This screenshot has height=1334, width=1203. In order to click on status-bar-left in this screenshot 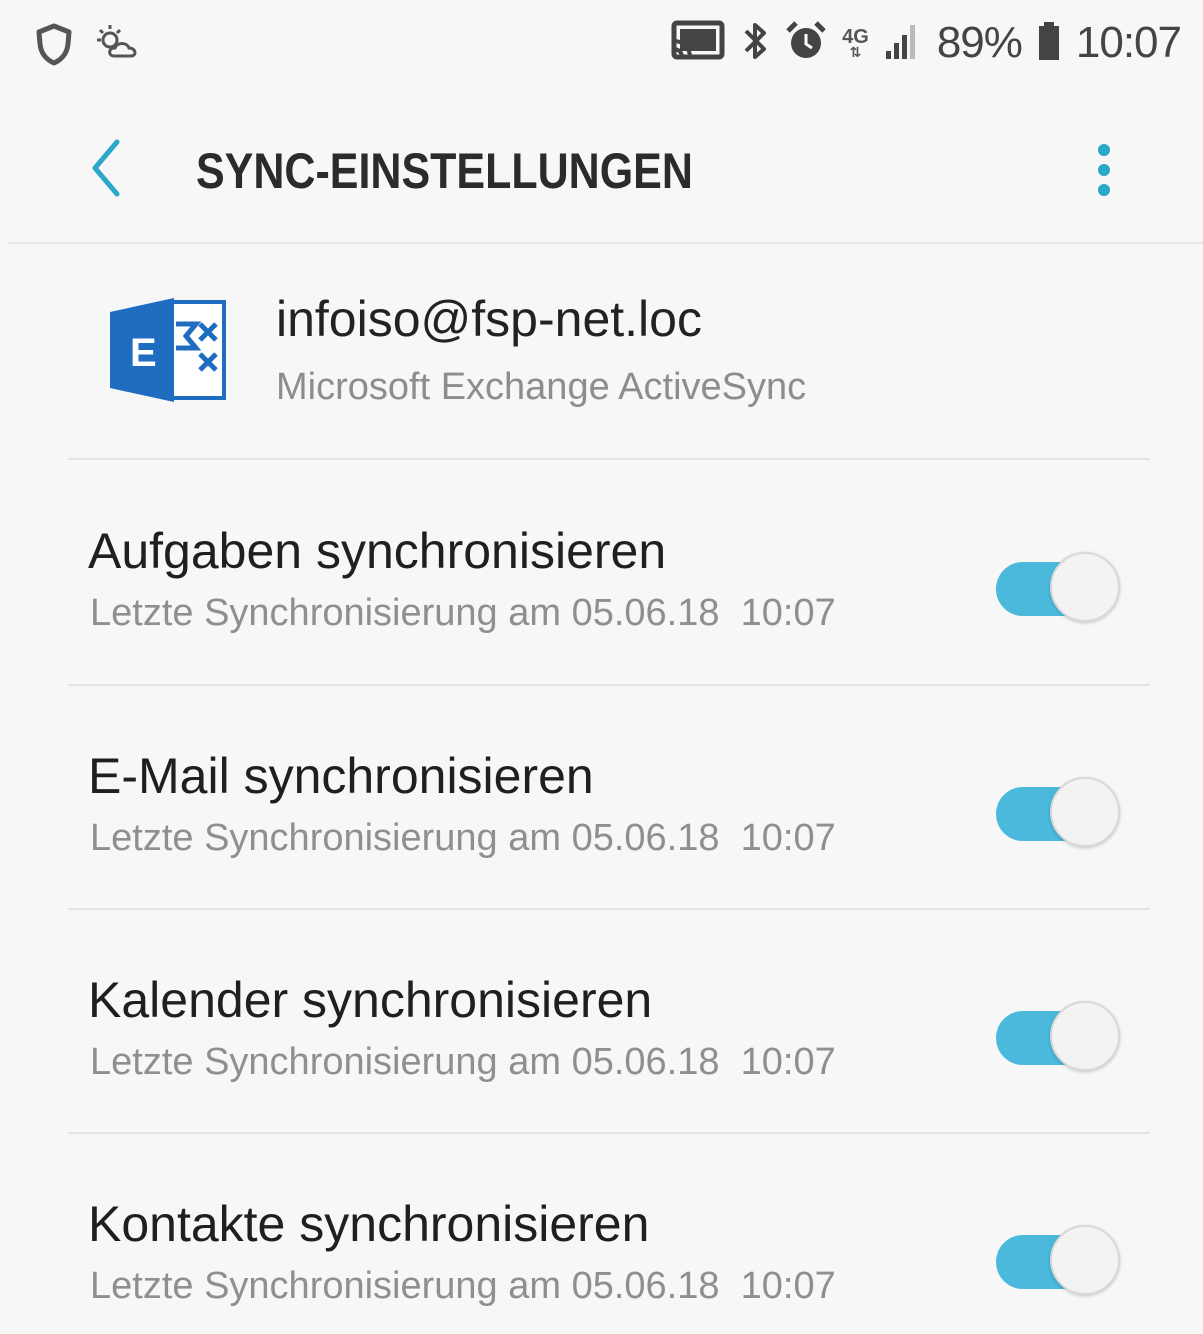, I will do `click(89, 46)`.